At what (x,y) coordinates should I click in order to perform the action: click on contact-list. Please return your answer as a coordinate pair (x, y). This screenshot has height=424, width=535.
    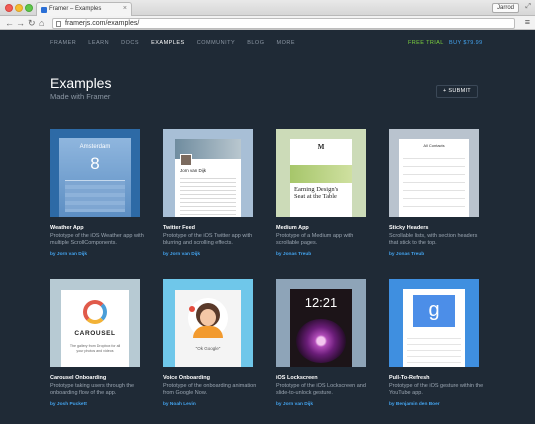
    Looking at the image, I should click on (434, 182).